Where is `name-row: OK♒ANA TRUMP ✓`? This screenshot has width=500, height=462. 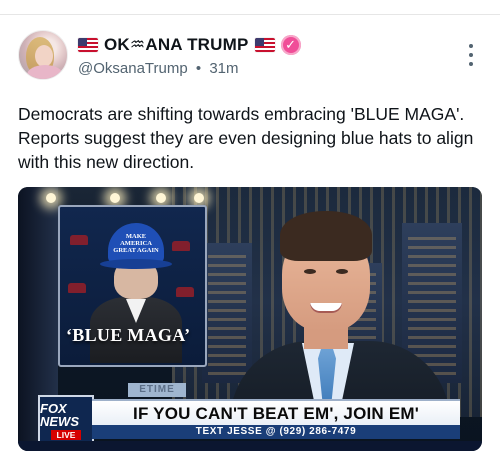 name-row: OK♒ANA TRUMP ✓ is located at coordinates (268, 45).